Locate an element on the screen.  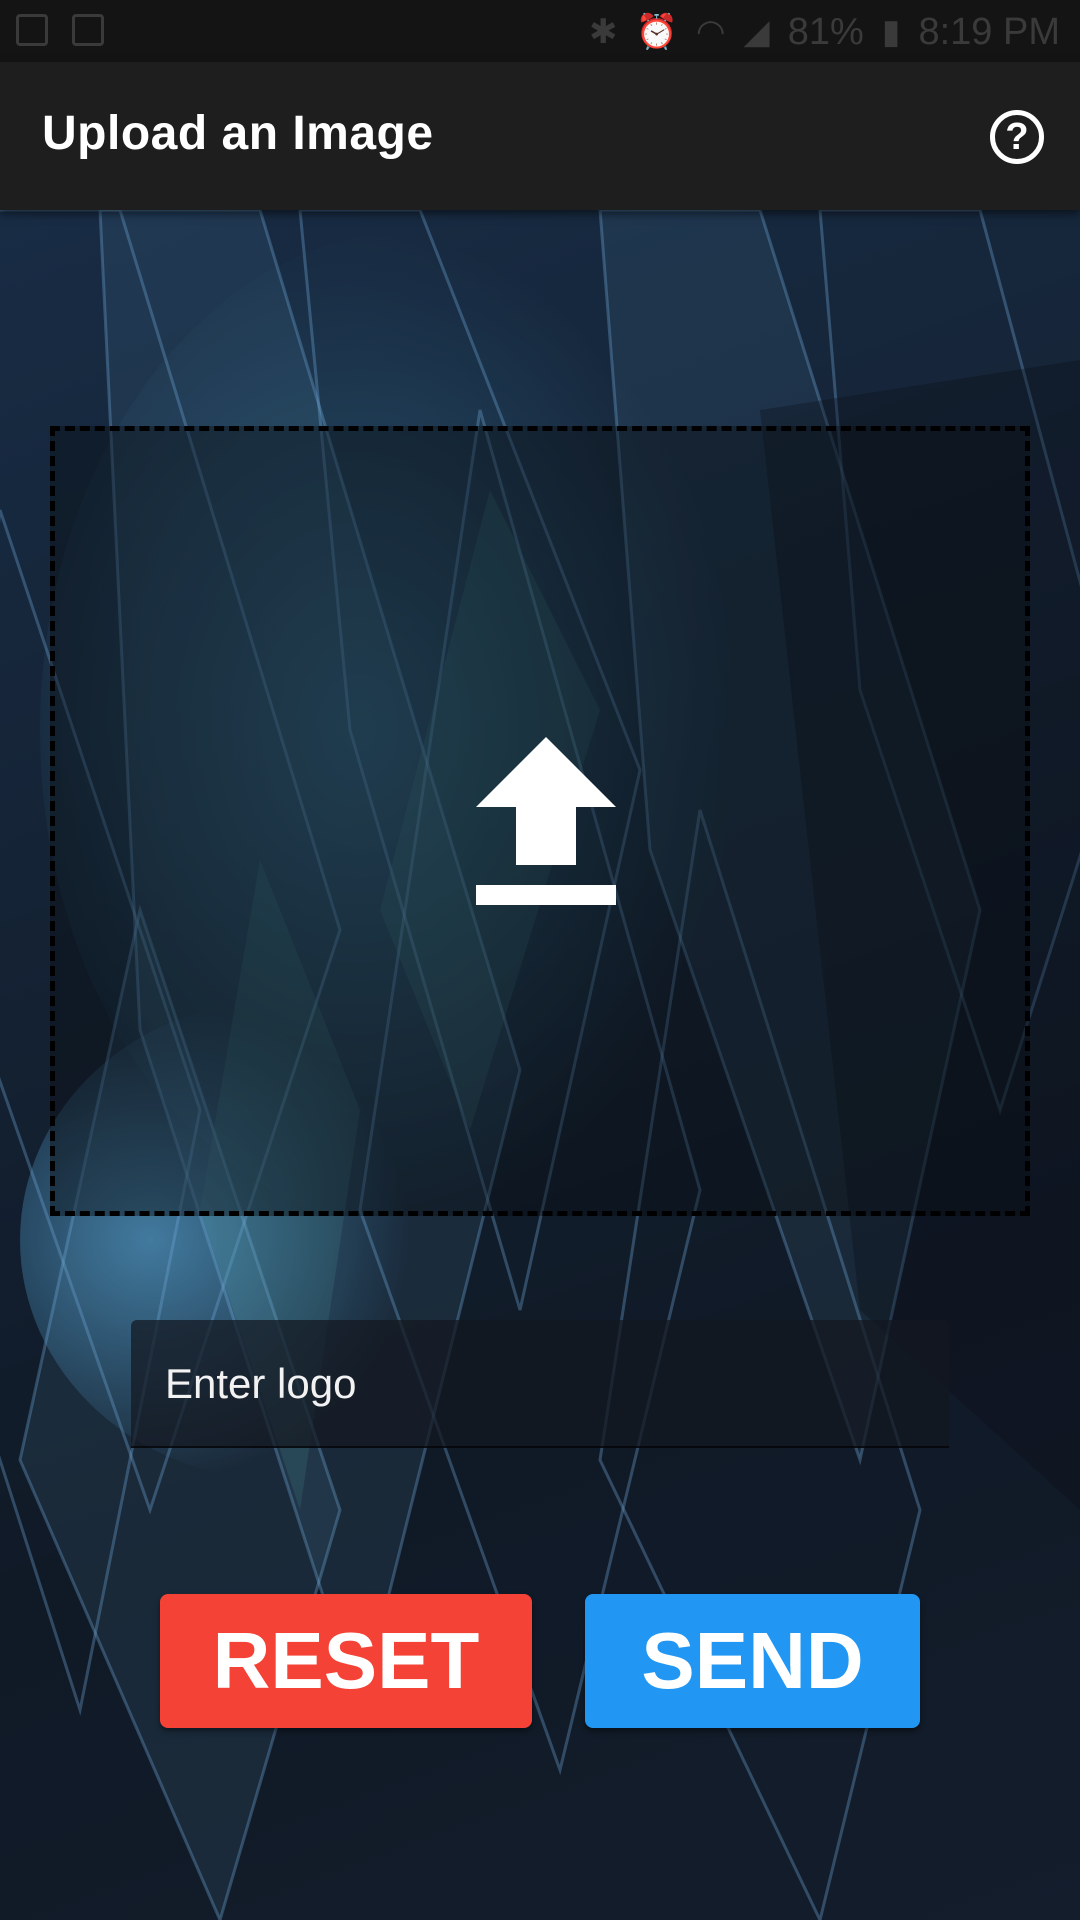
wifi-icon: ◠ is located at coordinates (710, 32).